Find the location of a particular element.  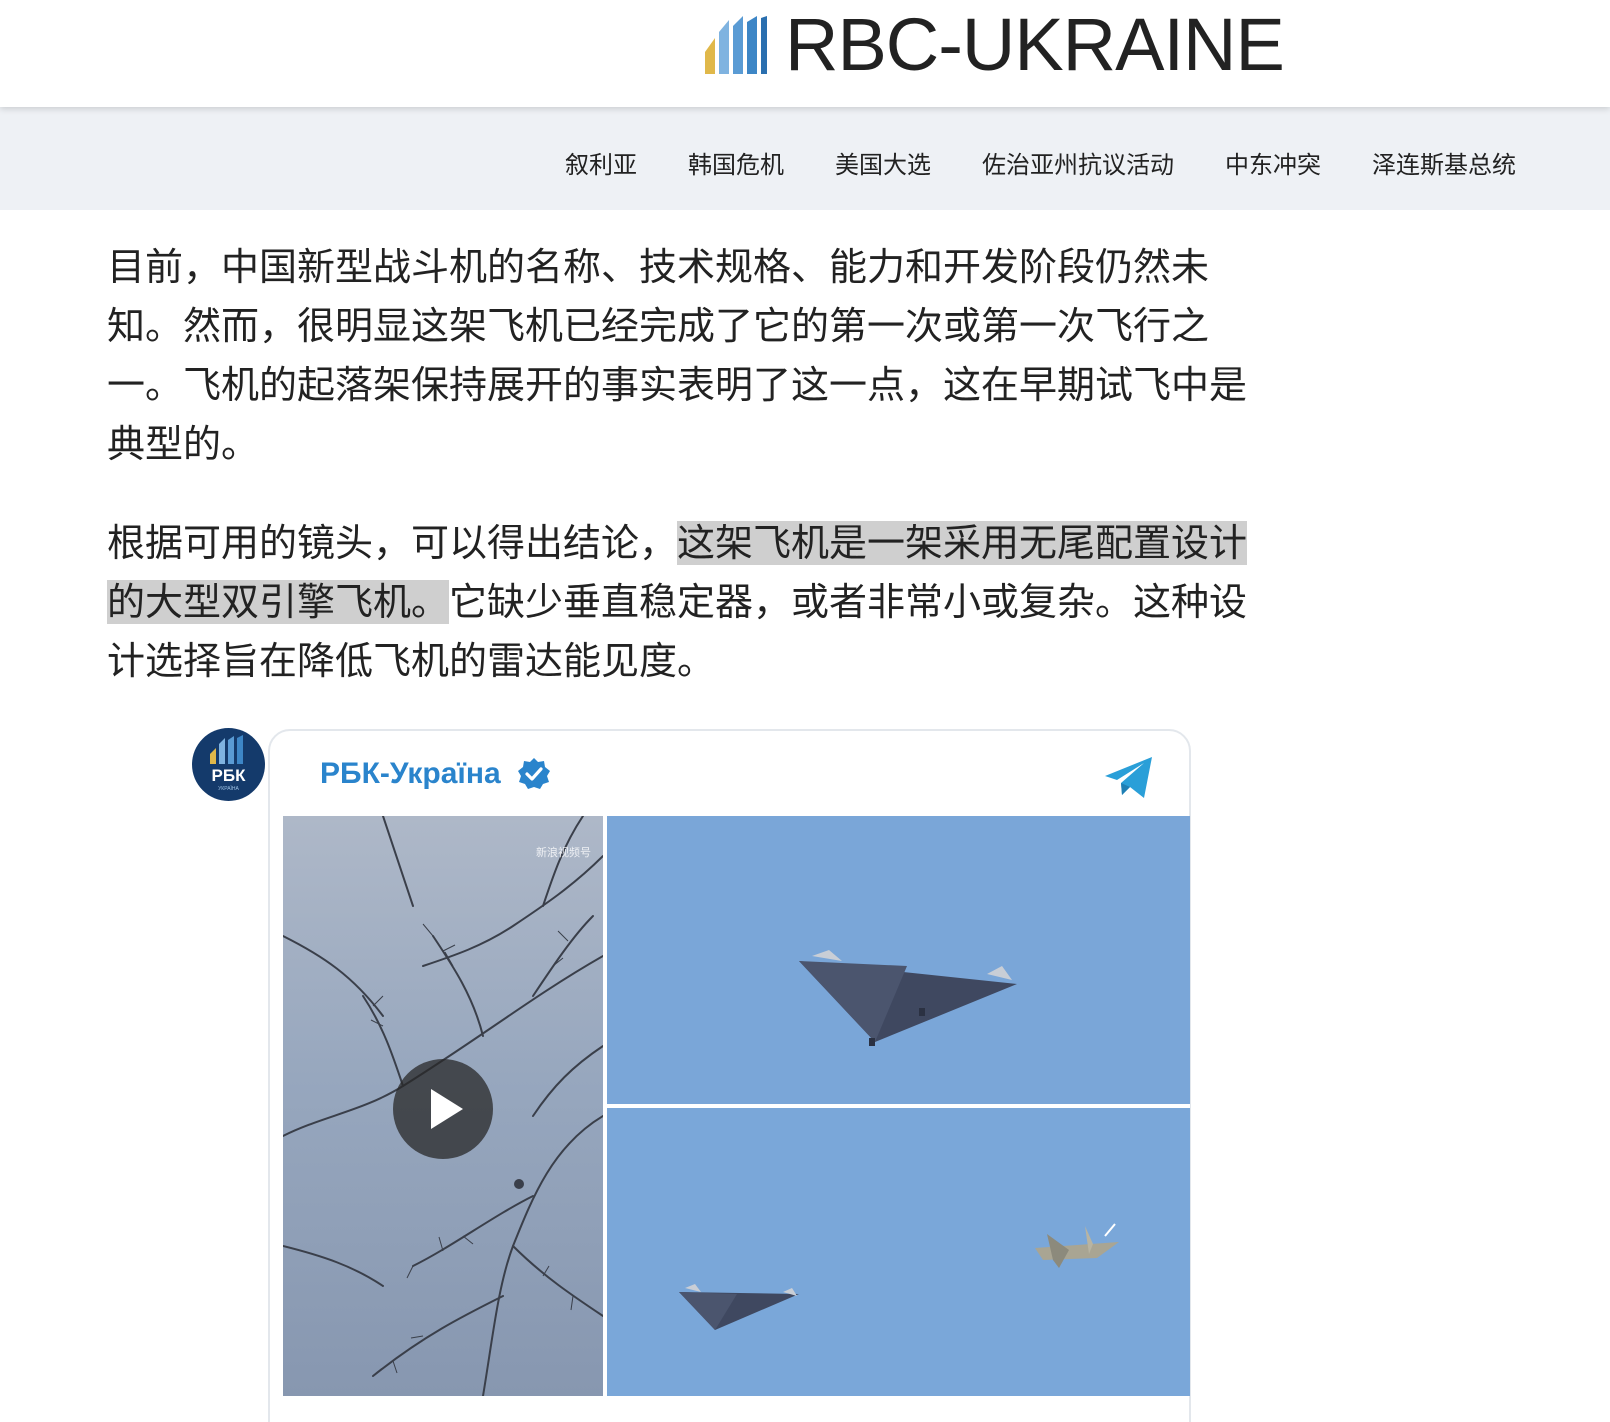

nav-item-zelensky: 泽连斯基总统 is located at coordinates (1444, 162).